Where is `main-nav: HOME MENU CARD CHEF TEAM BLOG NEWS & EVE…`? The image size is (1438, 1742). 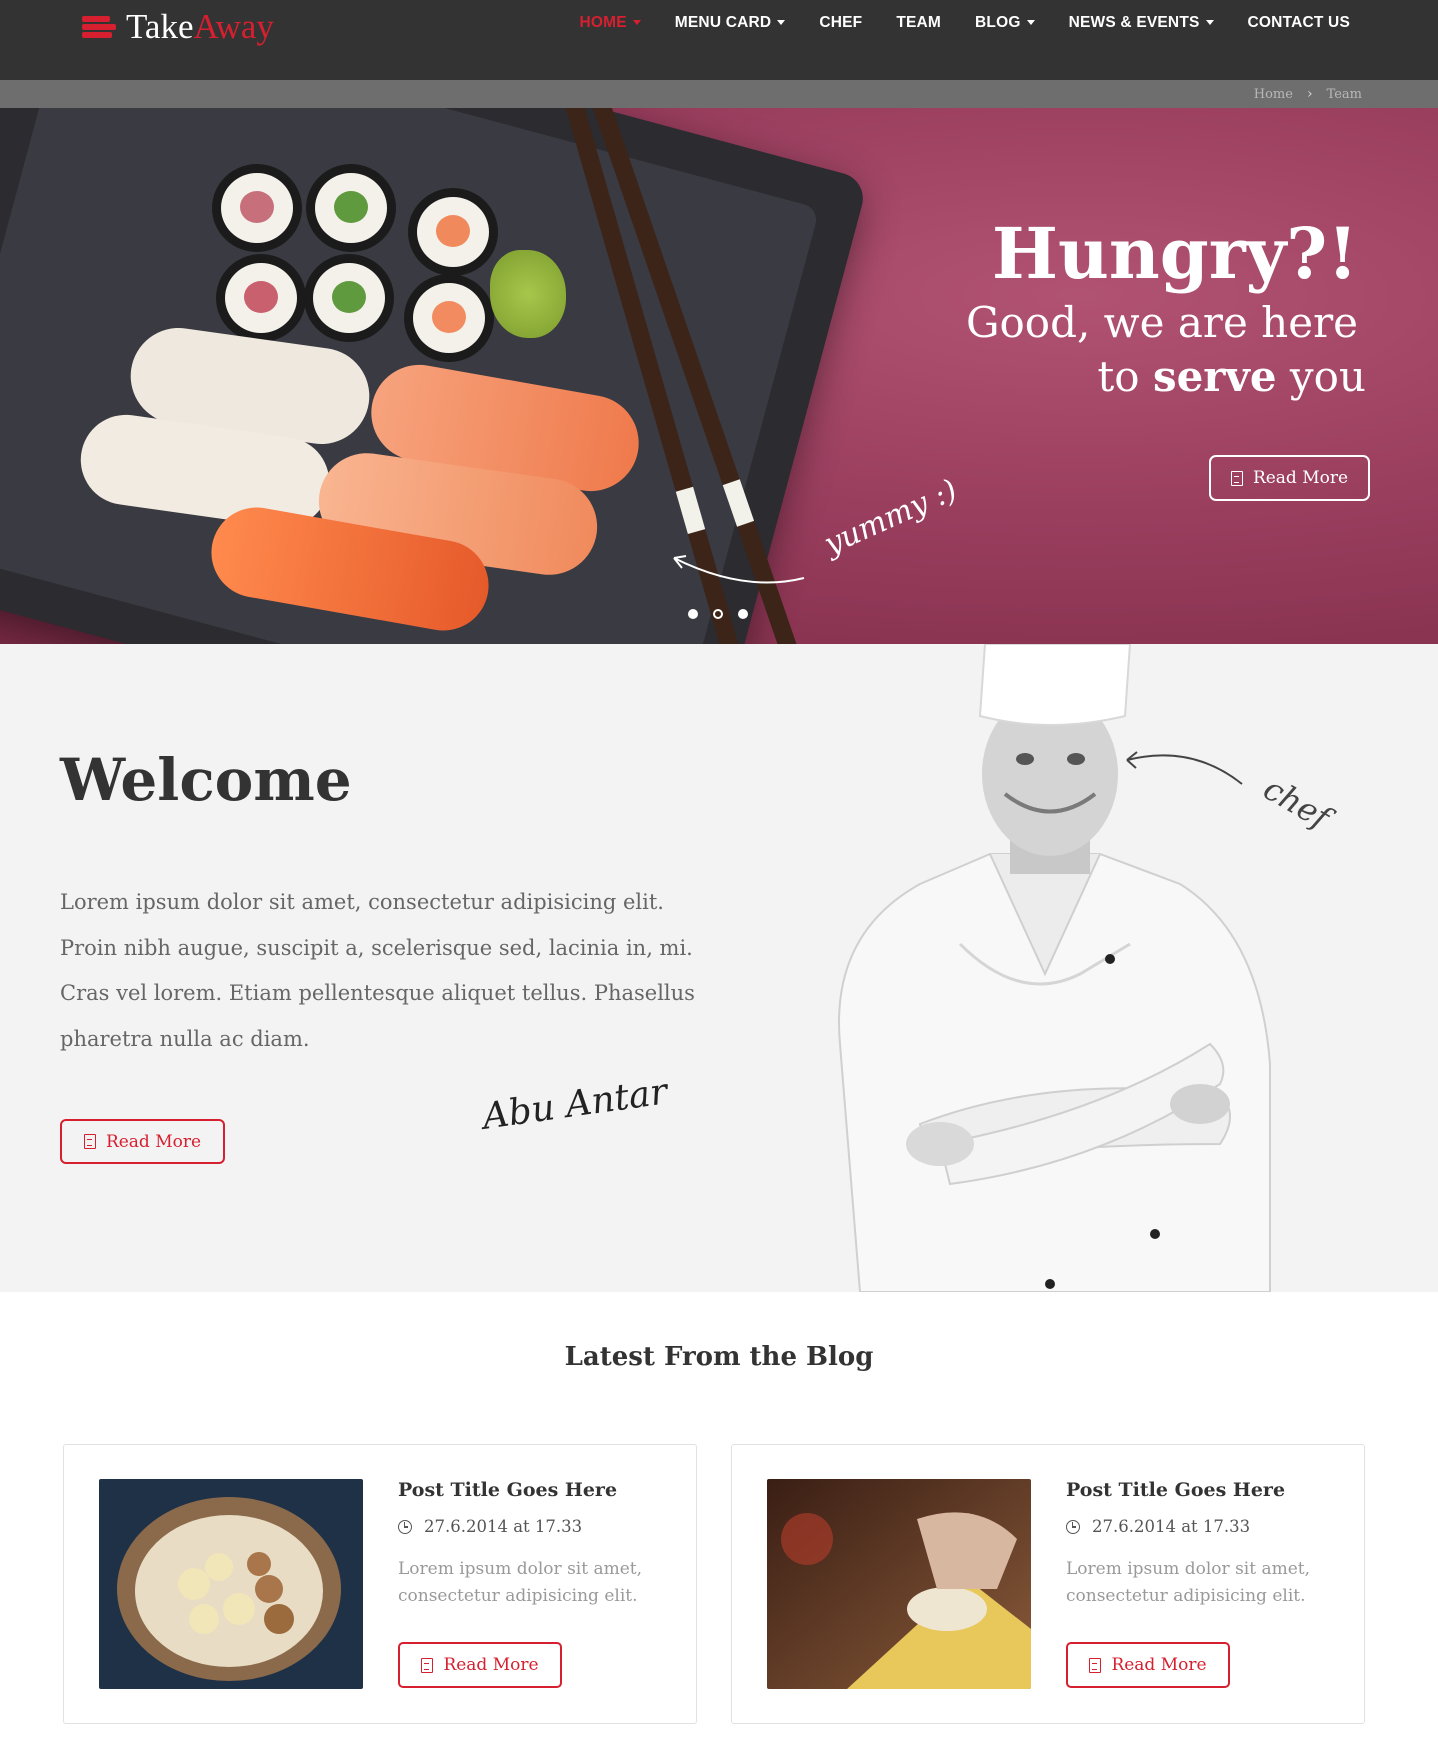
main-nav: HOME MENU CARD CHEF TEAM BLOG NEWS & EVE… is located at coordinates (947, 23).